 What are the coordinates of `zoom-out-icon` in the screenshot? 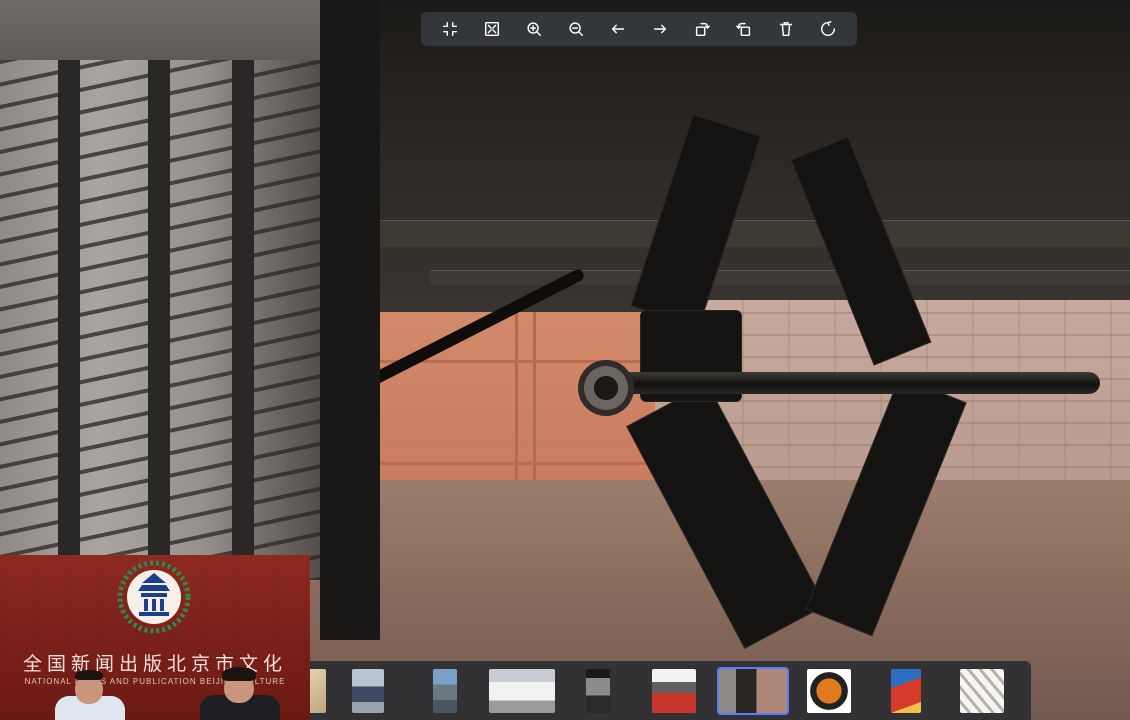 It's located at (576, 29).